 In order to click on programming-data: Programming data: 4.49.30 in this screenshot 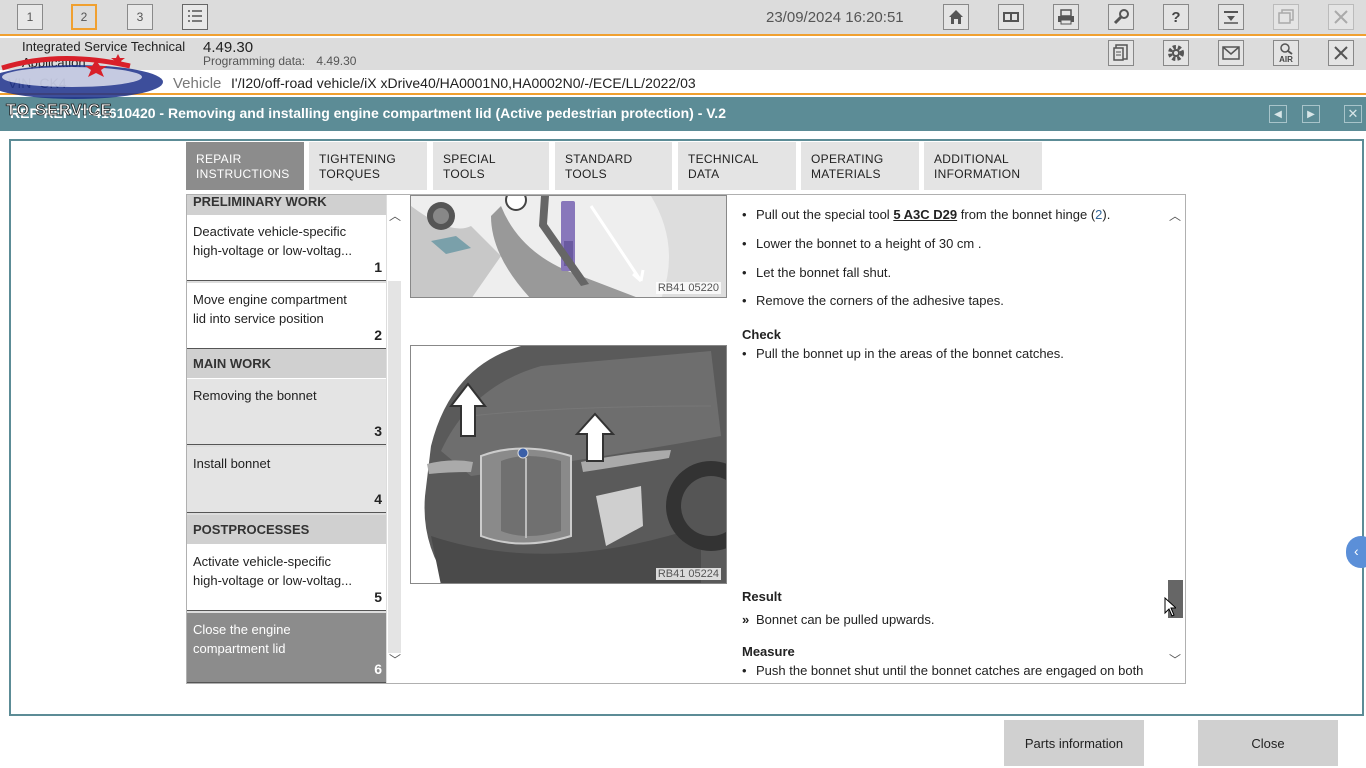, I will do `click(279, 61)`.